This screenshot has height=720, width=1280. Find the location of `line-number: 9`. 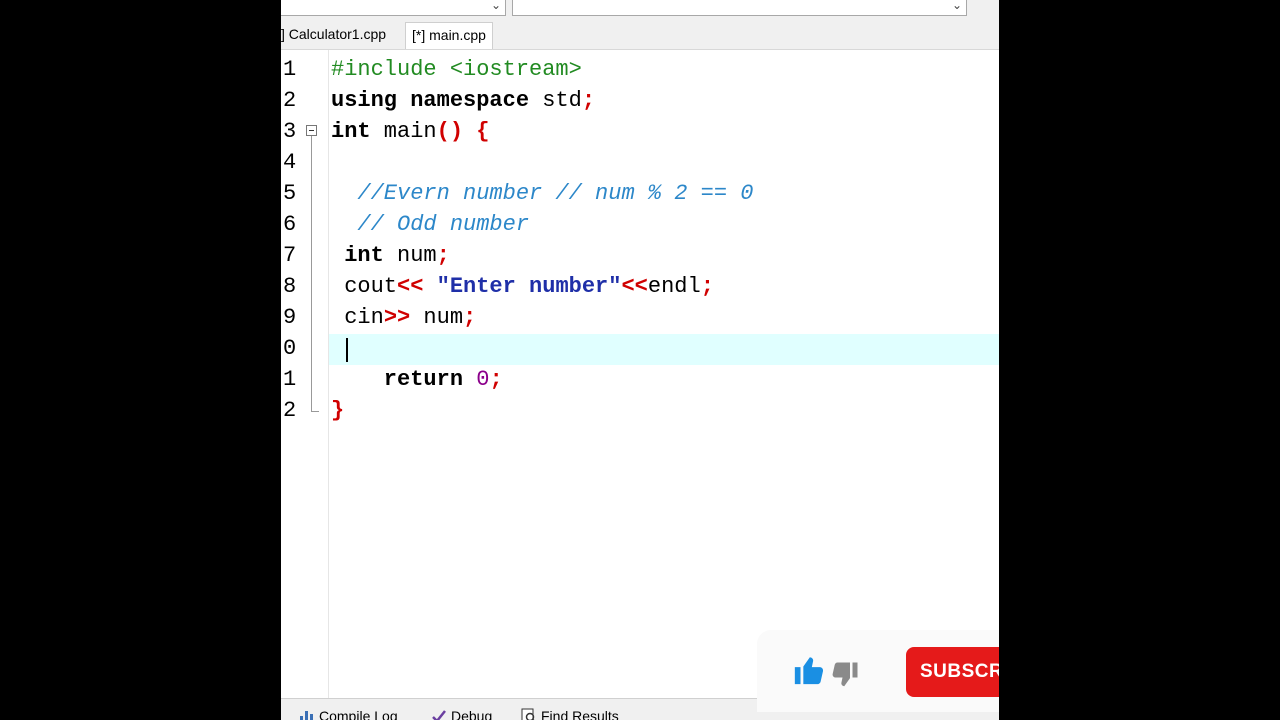

line-number: 9 is located at coordinates (290, 317).